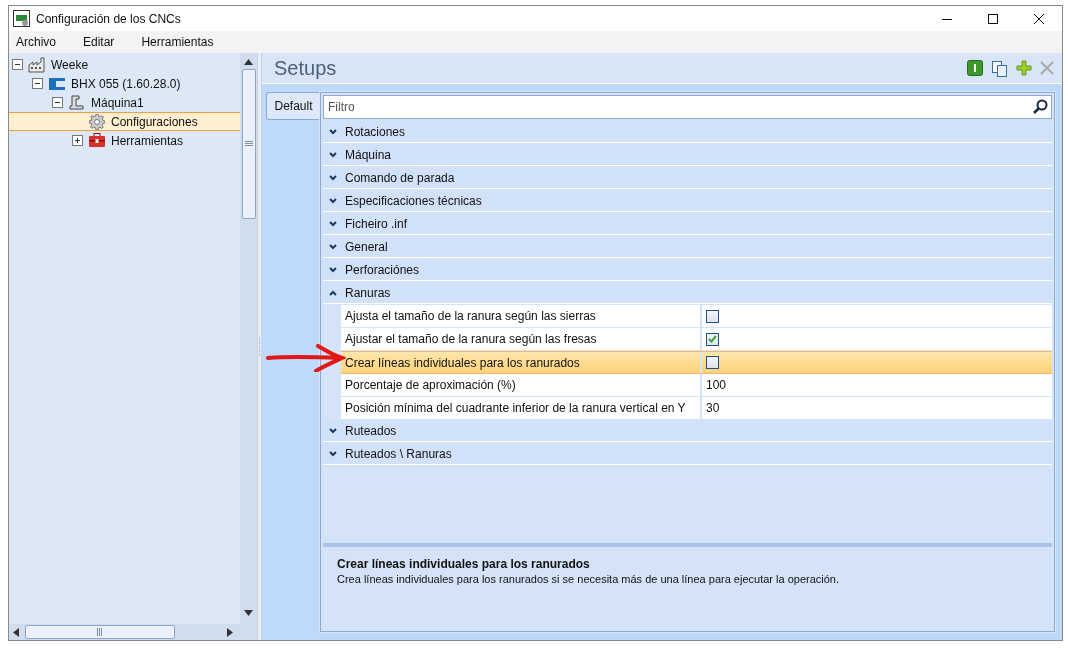 Image resolution: width=1068 pixels, height=650 pixels. What do you see at coordinates (306, 68) in the screenshot?
I see `panel-title: Setups` at bounding box center [306, 68].